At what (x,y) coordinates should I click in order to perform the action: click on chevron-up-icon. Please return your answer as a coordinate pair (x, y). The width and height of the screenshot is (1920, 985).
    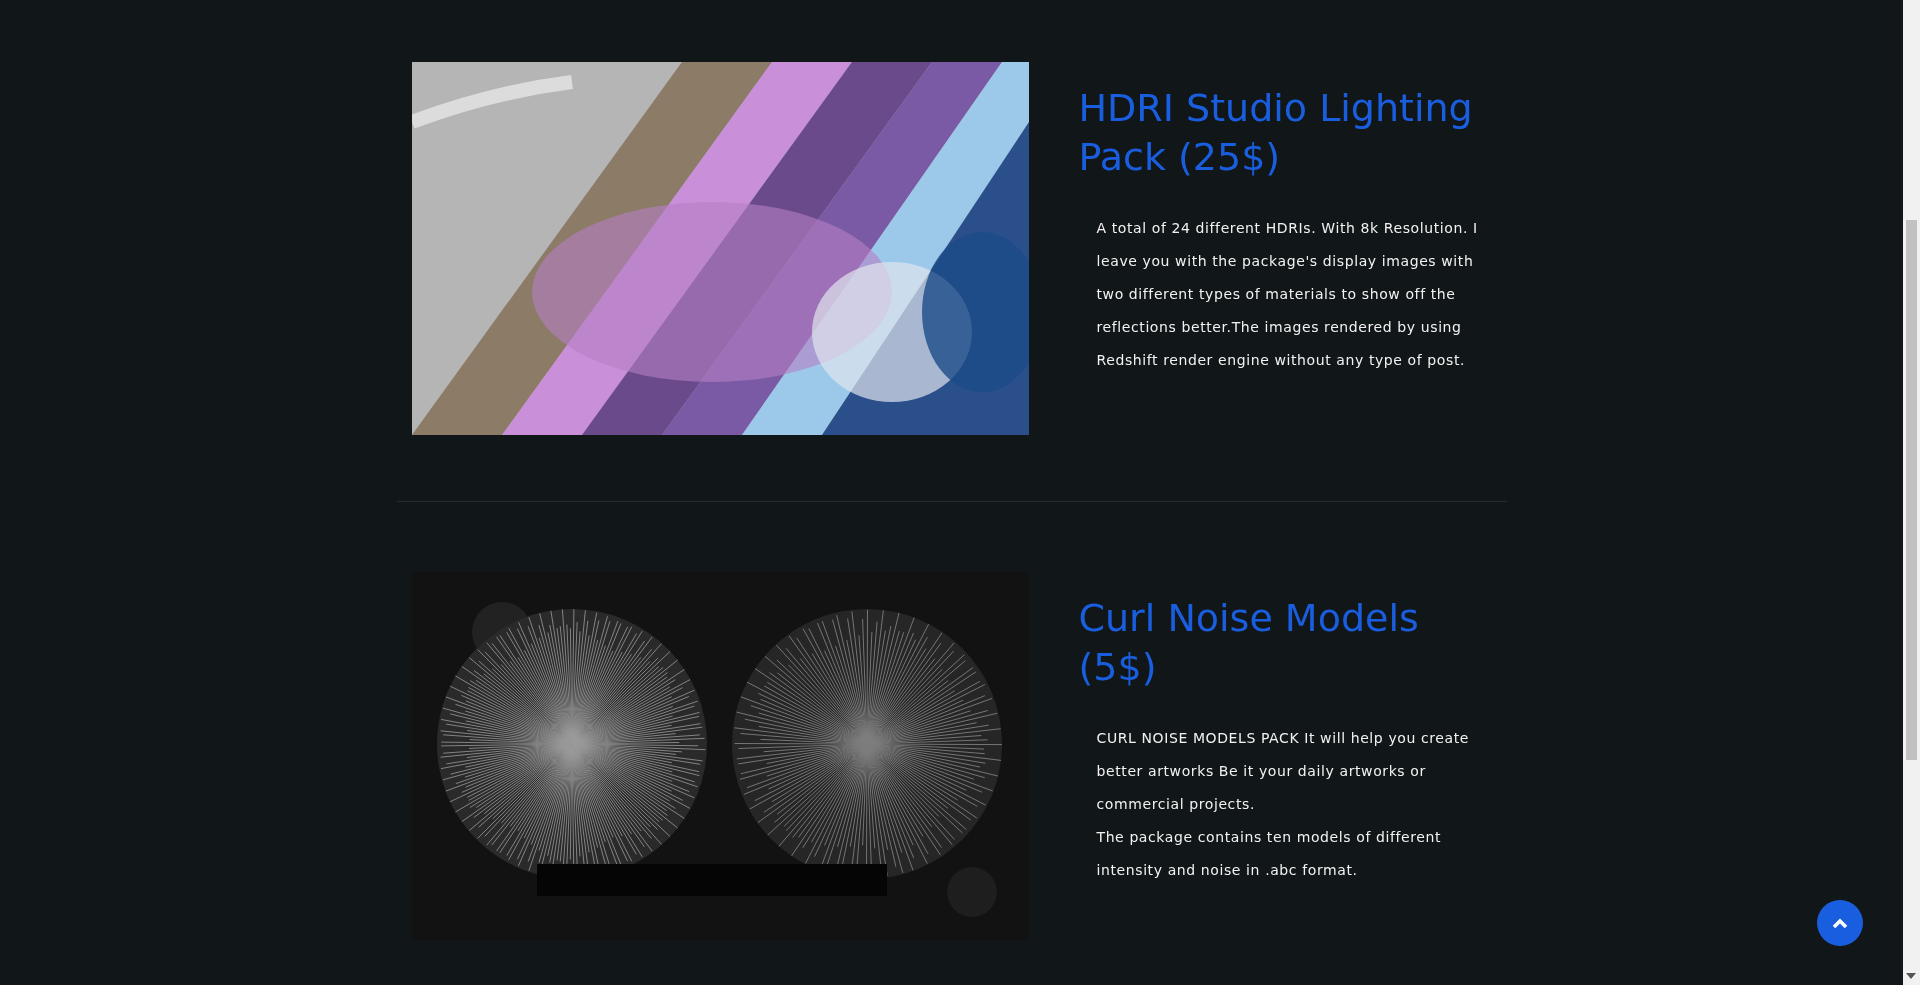
    Looking at the image, I should click on (1840, 923).